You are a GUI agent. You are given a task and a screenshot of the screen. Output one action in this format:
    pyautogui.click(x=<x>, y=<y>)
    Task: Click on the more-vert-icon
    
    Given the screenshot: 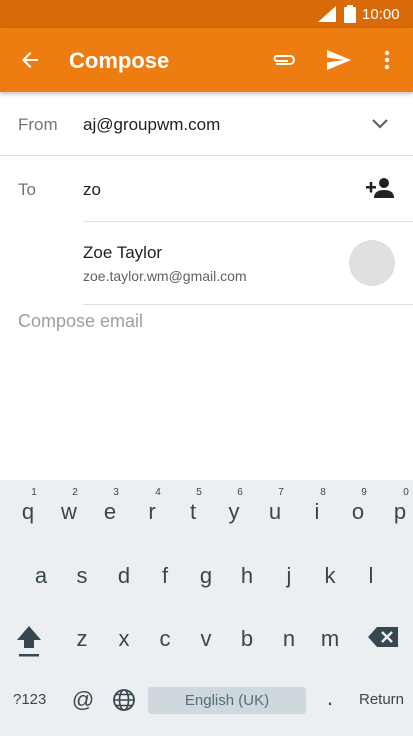 What is the action you would take?
    pyautogui.click(x=387, y=60)
    